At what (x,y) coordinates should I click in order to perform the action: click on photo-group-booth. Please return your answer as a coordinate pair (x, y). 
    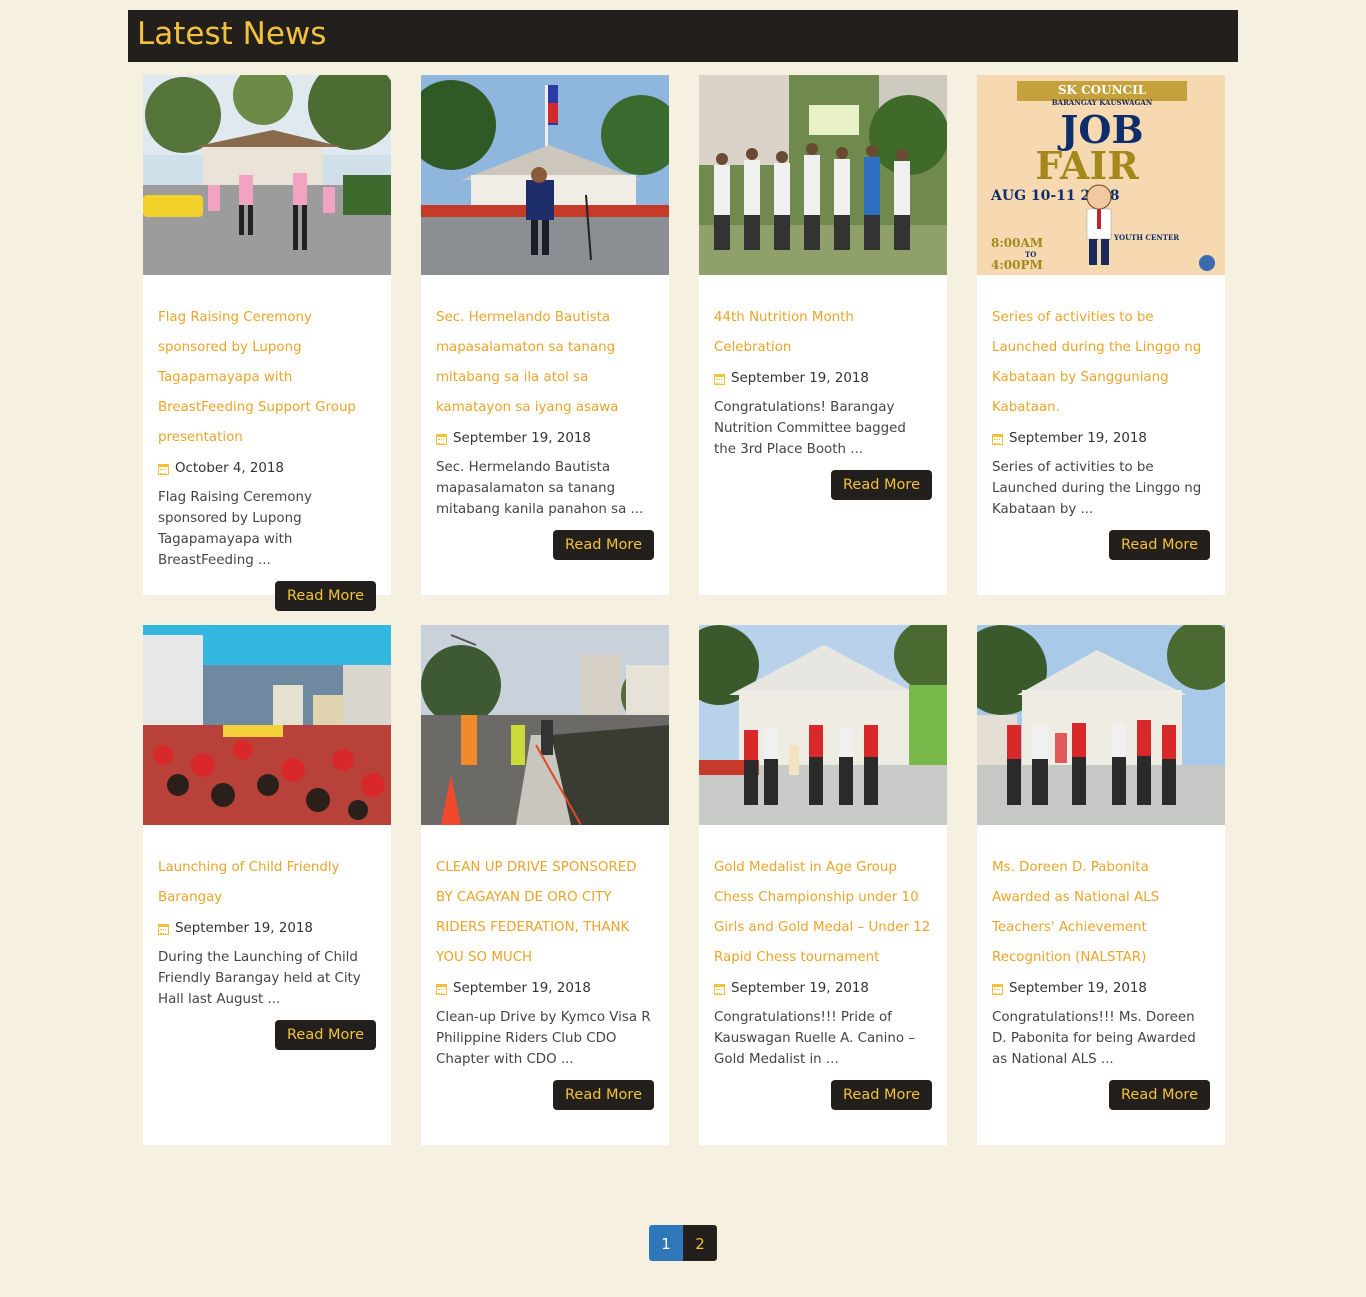
    Looking at the image, I should click on (823, 175).